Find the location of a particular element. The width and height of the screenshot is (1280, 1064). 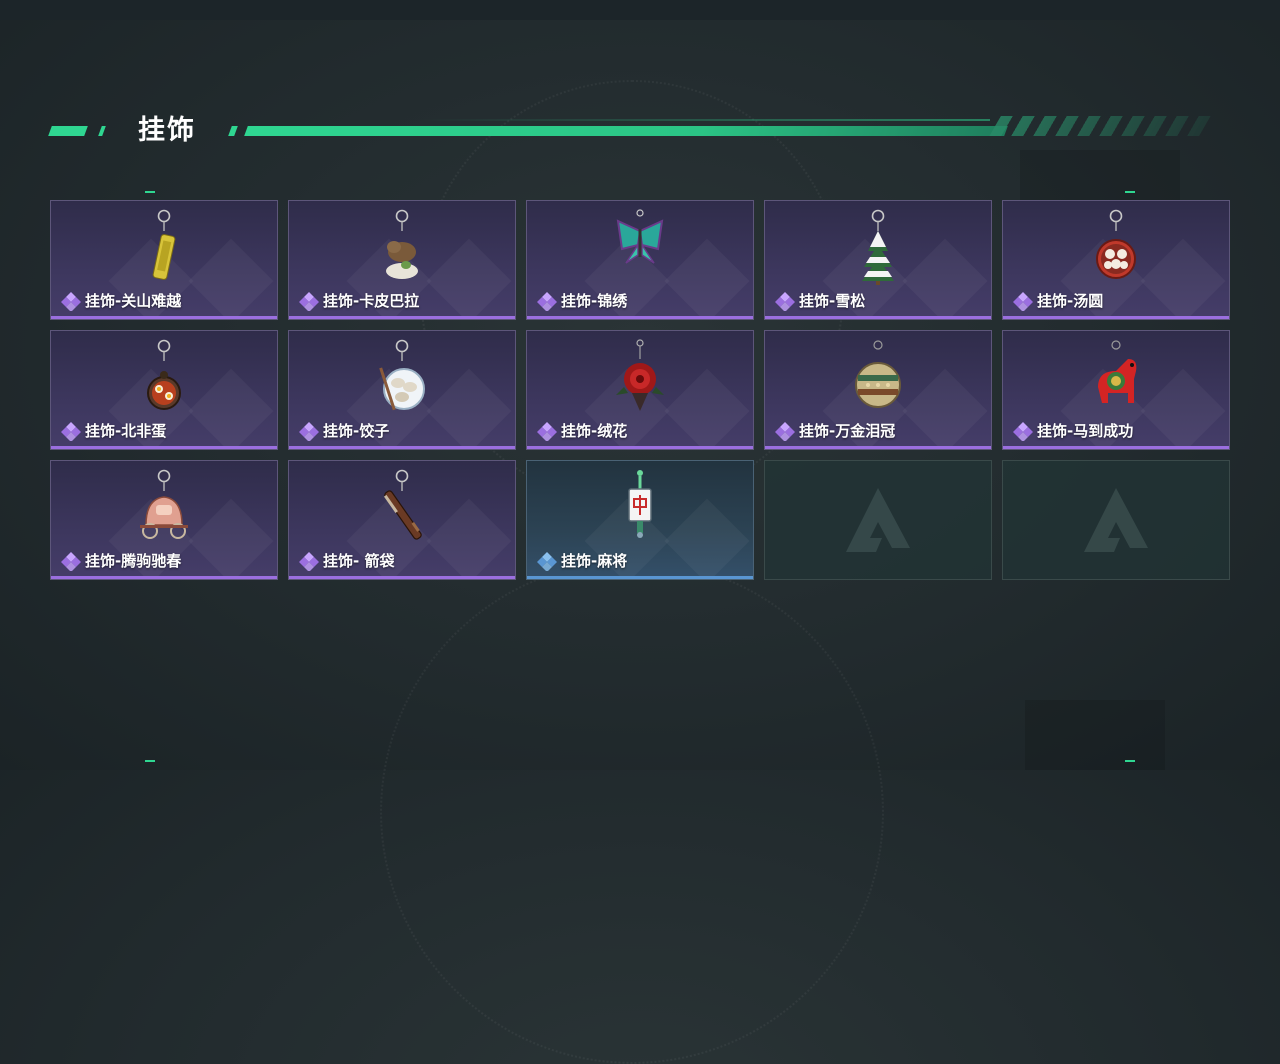

butterfly-charm-icon is located at coordinates (640, 236).